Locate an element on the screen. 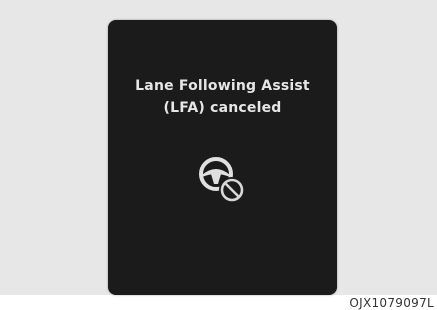 Image resolution: width=437 pixels, height=310 pixels. message-line-1: Lane Following Assist is located at coordinates (222, 86).